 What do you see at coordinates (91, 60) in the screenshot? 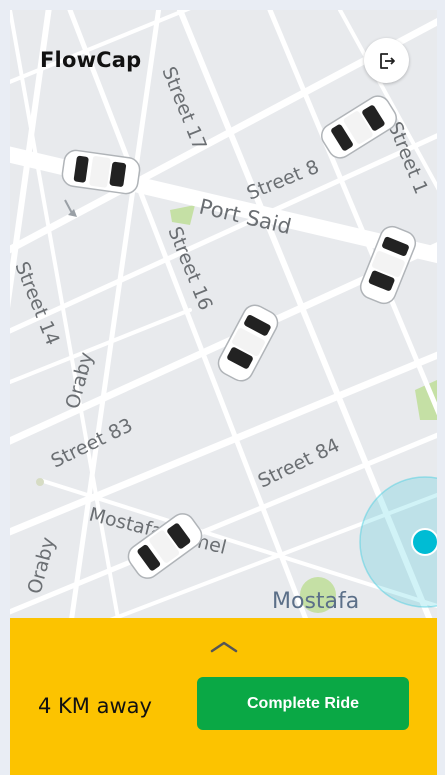
I see `app-title: FlowCap` at bounding box center [91, 60].